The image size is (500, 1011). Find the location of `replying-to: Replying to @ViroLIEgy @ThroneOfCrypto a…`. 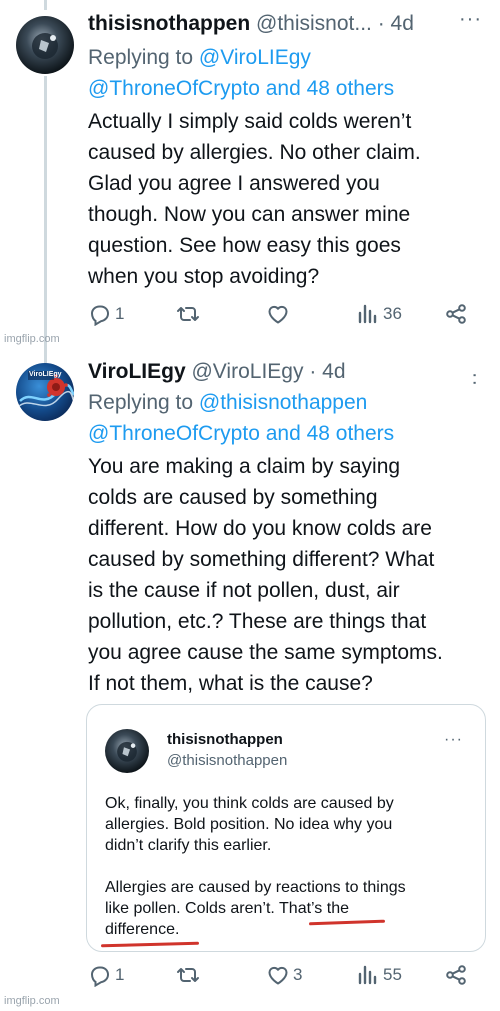

replying-to: Replying to @ViroLIEgy @ThroneOfCrypto a… is located at coordinates (241, 73).